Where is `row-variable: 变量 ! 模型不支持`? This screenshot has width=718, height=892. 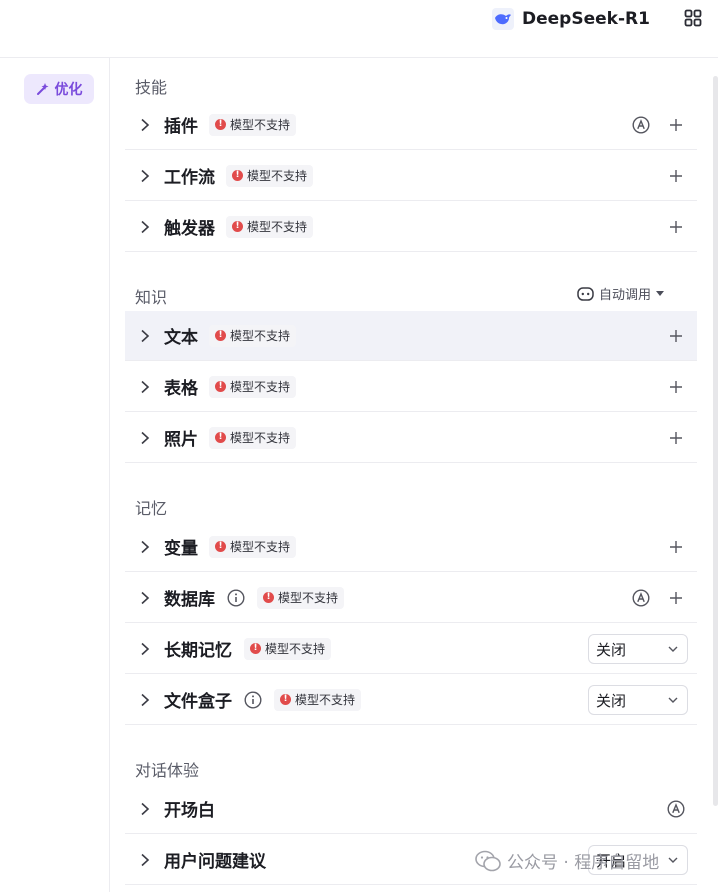
row-variable: 变量 ! 模型不支持 is located at coordinates (411, 547).